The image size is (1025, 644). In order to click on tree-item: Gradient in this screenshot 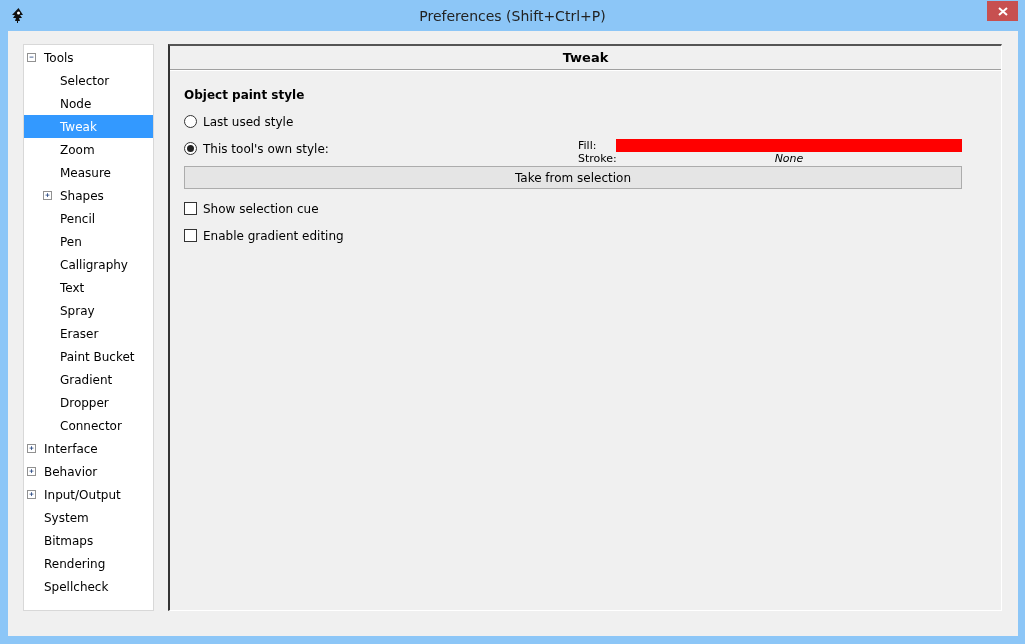, I will do `click(88, 379)`.